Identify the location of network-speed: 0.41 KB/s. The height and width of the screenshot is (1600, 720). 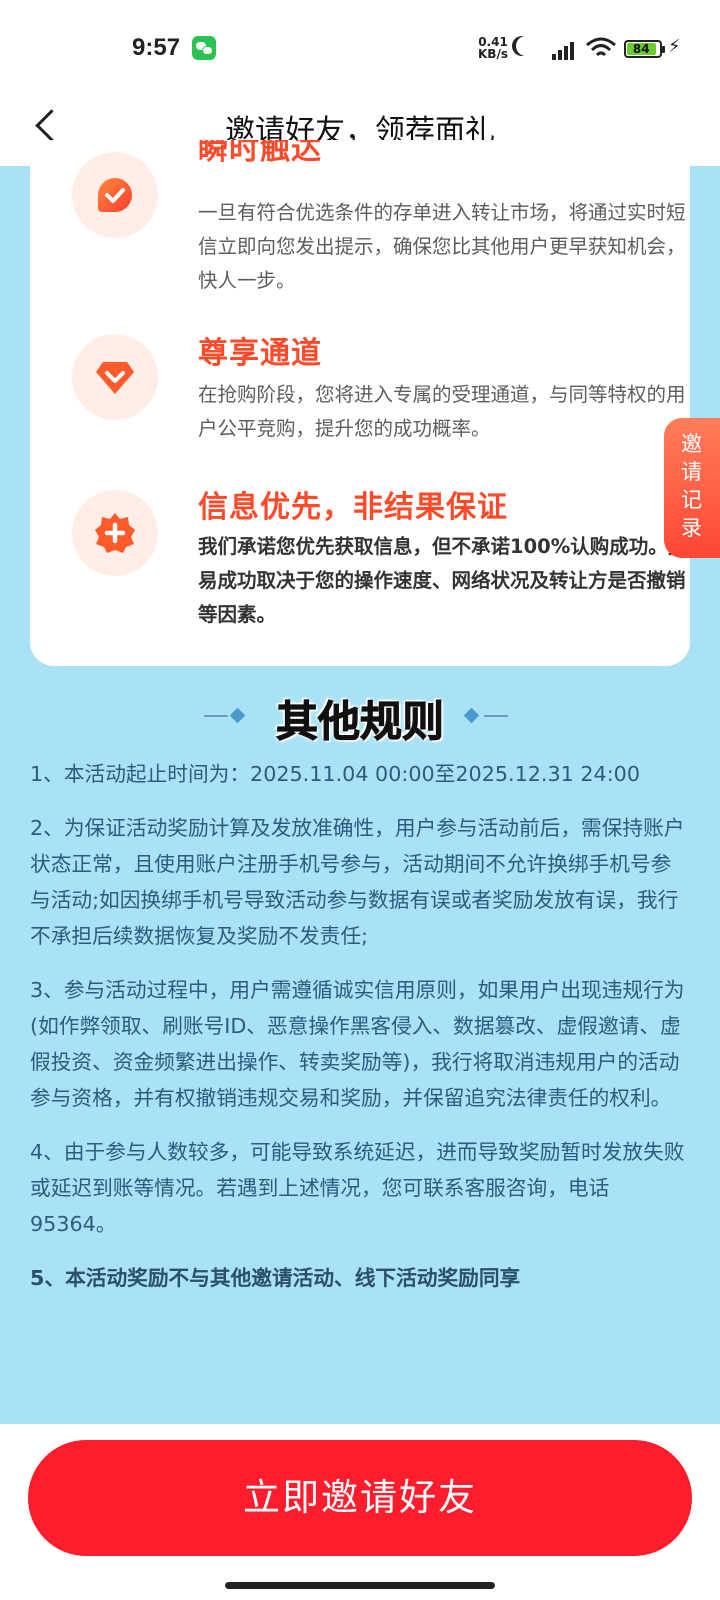
(493, 48).